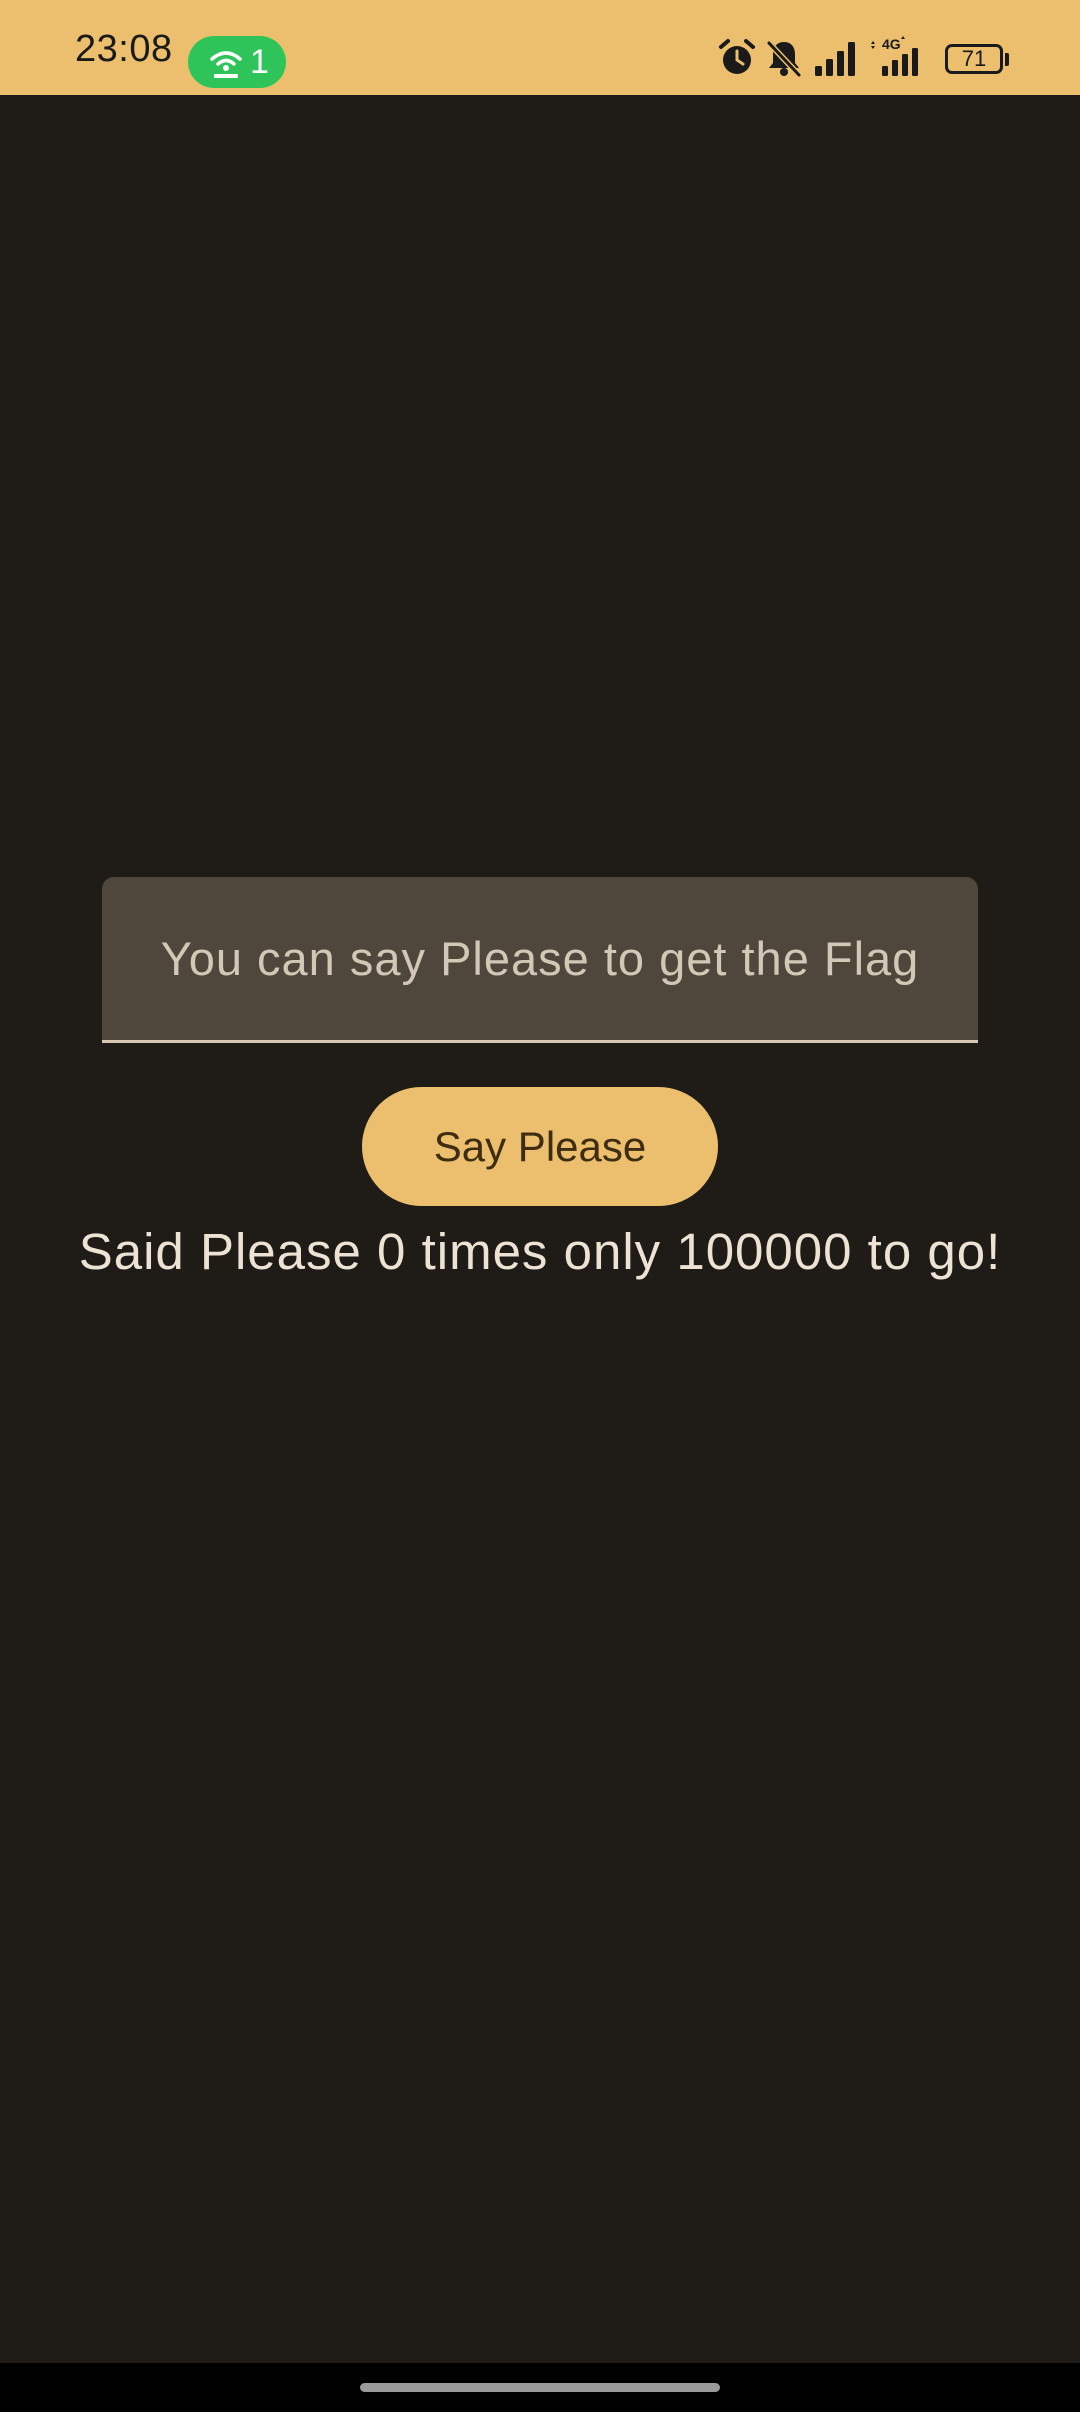 Image resolution: width=1080 pixels, height=2412 pixels. I want to click on status-time: 23:08, so click(124, 49).